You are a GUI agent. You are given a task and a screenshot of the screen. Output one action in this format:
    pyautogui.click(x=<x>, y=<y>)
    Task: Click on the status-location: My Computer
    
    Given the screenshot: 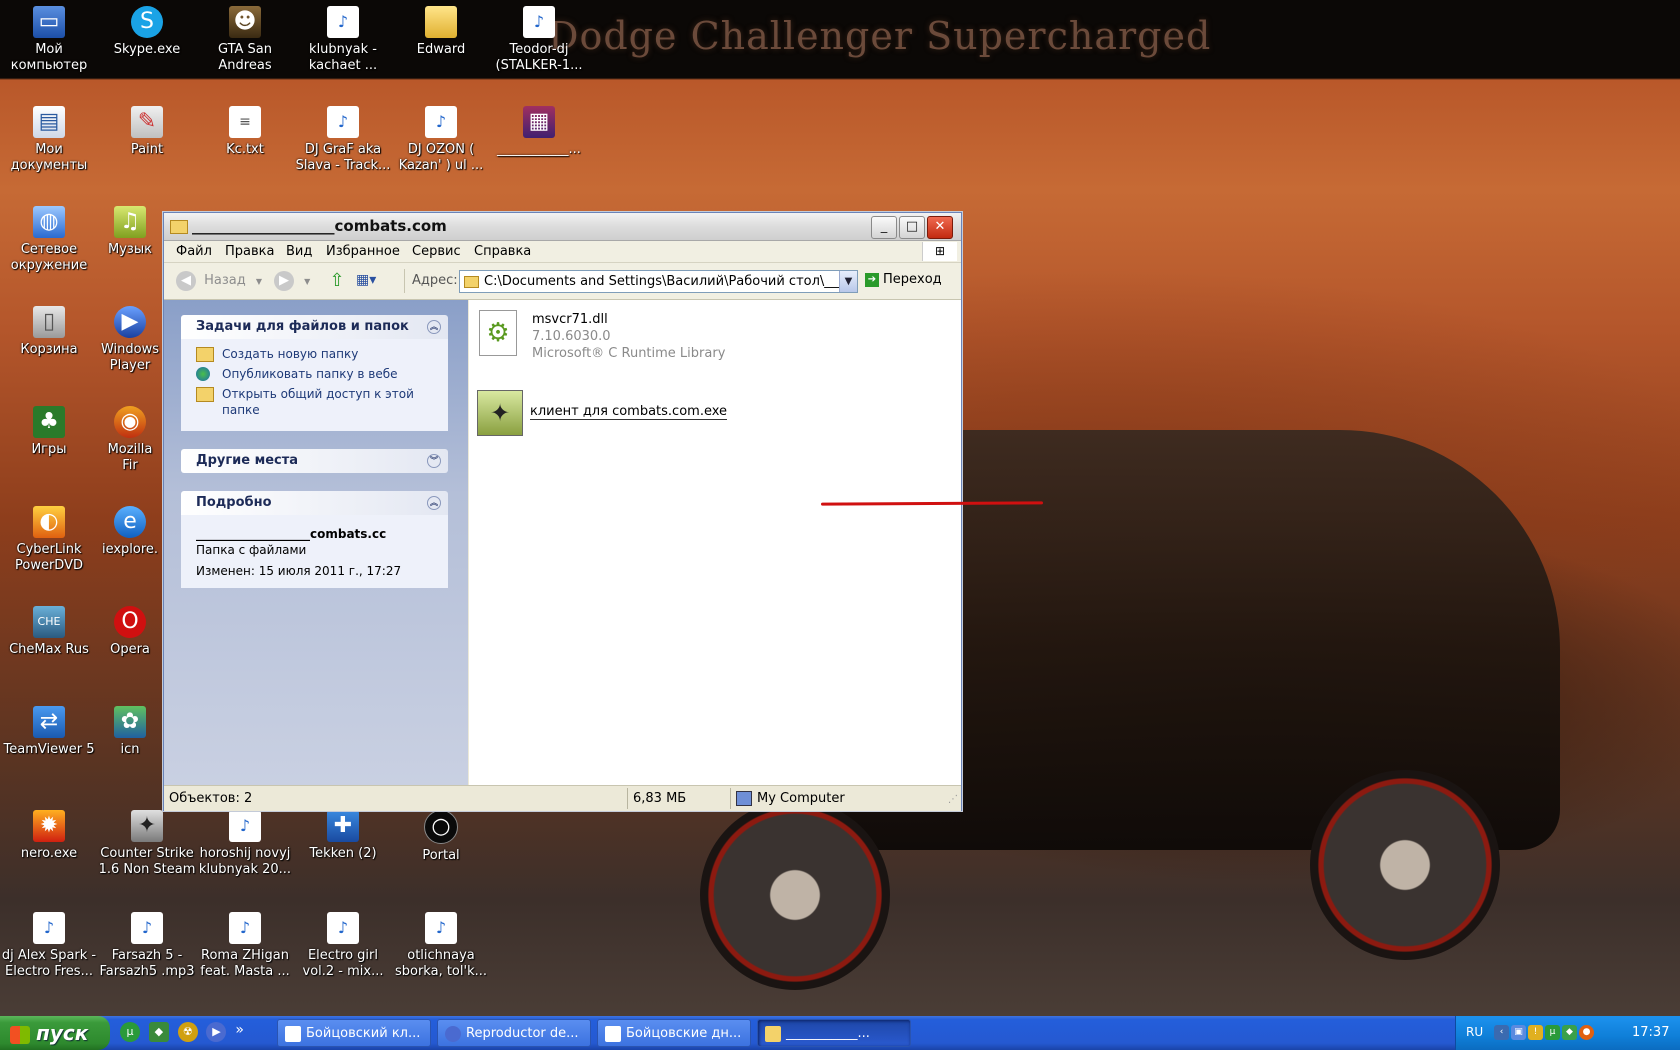 What is the action you would take?
    pyautogui.click(x=790, y=798)
    